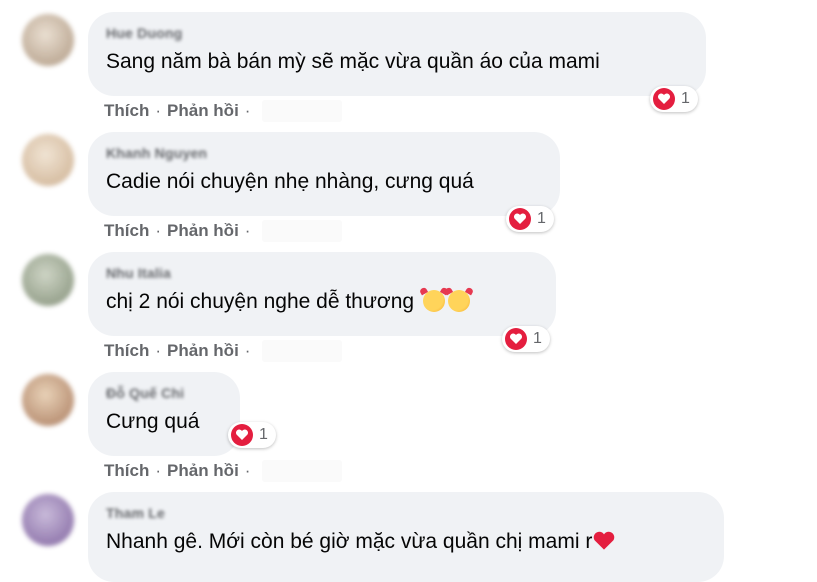 The image size is (817, 582). I want to click on comment-text: chị 2 nói chuyện nghe dễ thương, so click(322, 302).